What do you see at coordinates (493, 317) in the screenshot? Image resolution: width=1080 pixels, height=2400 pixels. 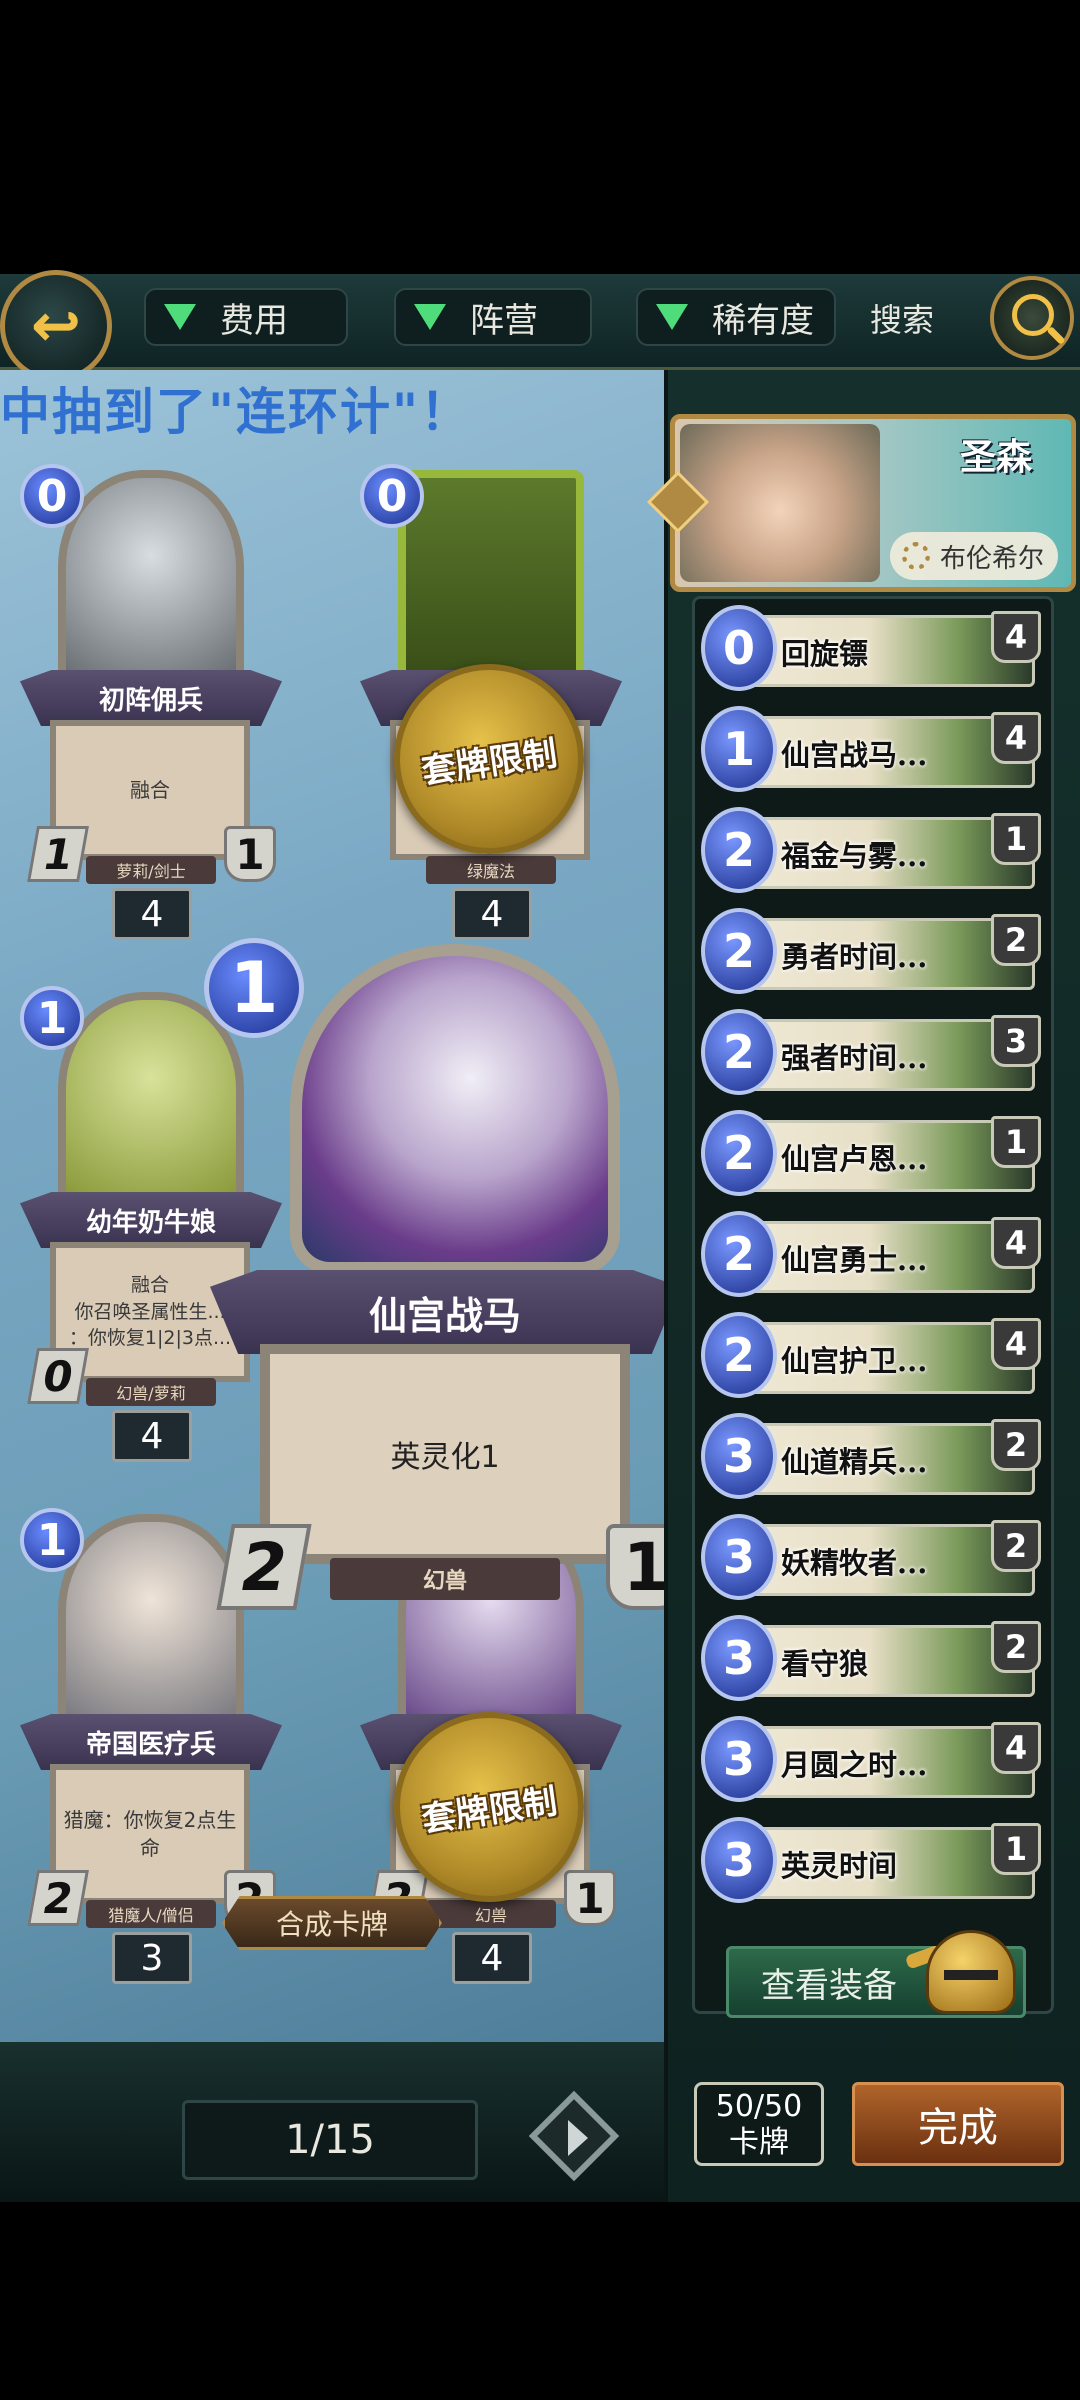 I see `filter-faction: 阵营` at bounding box center [493, 317].